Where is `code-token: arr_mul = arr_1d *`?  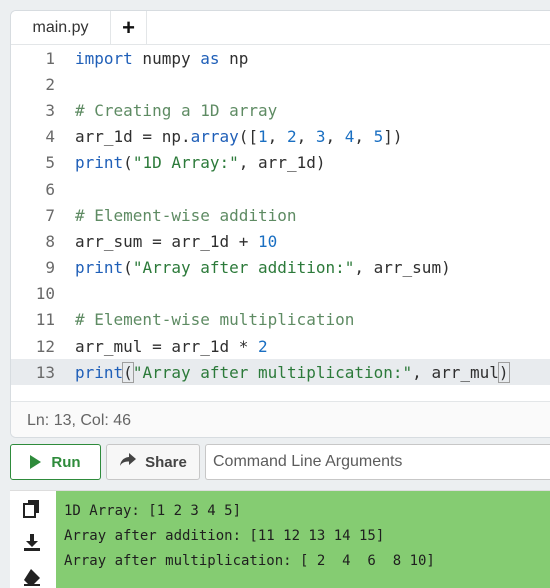
code-token: arr_mul = arr_1d * is located at coordinates (167, 346).